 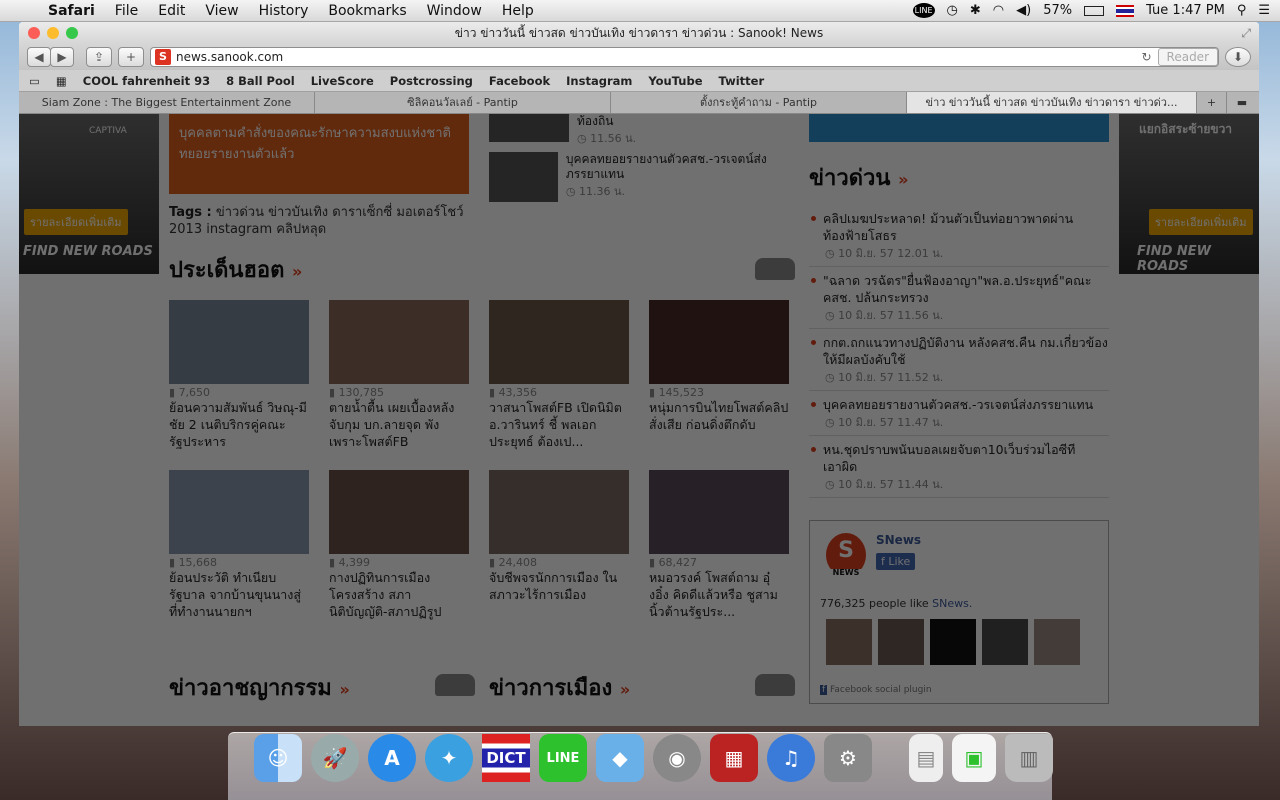 What do you see at coordinates (959, 177) in the screenshot?
I see `breaking-news-title: ข่าวด่วน »` at bounding box center [959, 177].